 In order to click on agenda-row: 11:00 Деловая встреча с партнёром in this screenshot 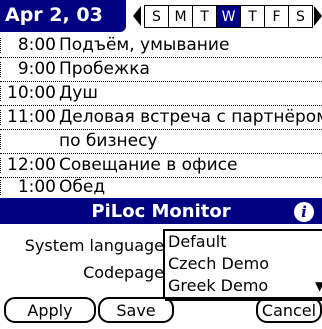, I will do `click(161, 118)`.